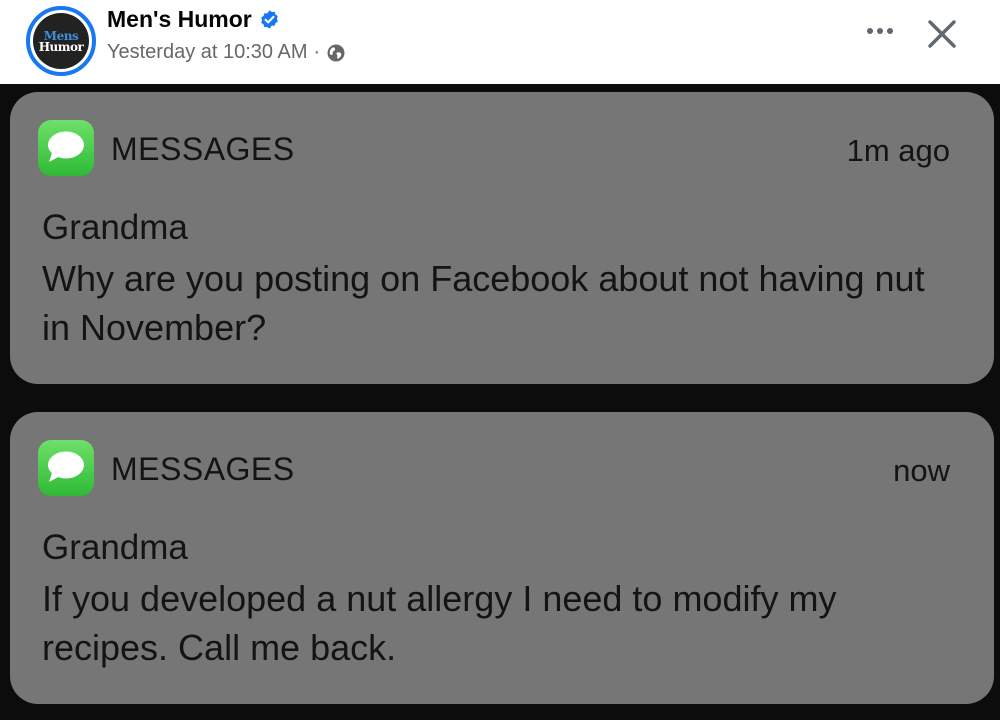 This screenshot has width=1000, height=720. Describe the element at coordinates (207, 52) in the screenshot. I see `post-timestamp-link: Yesterday at 10:30 AM` at that location.